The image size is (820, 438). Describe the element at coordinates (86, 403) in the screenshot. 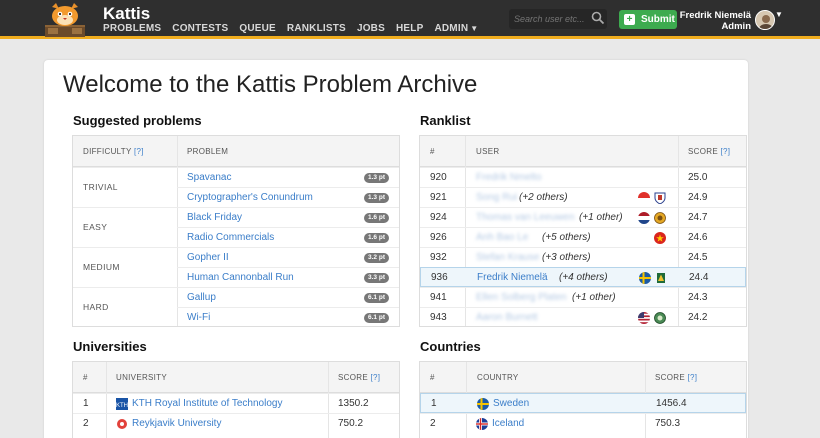

I see `rank-cell: 1` at that location.